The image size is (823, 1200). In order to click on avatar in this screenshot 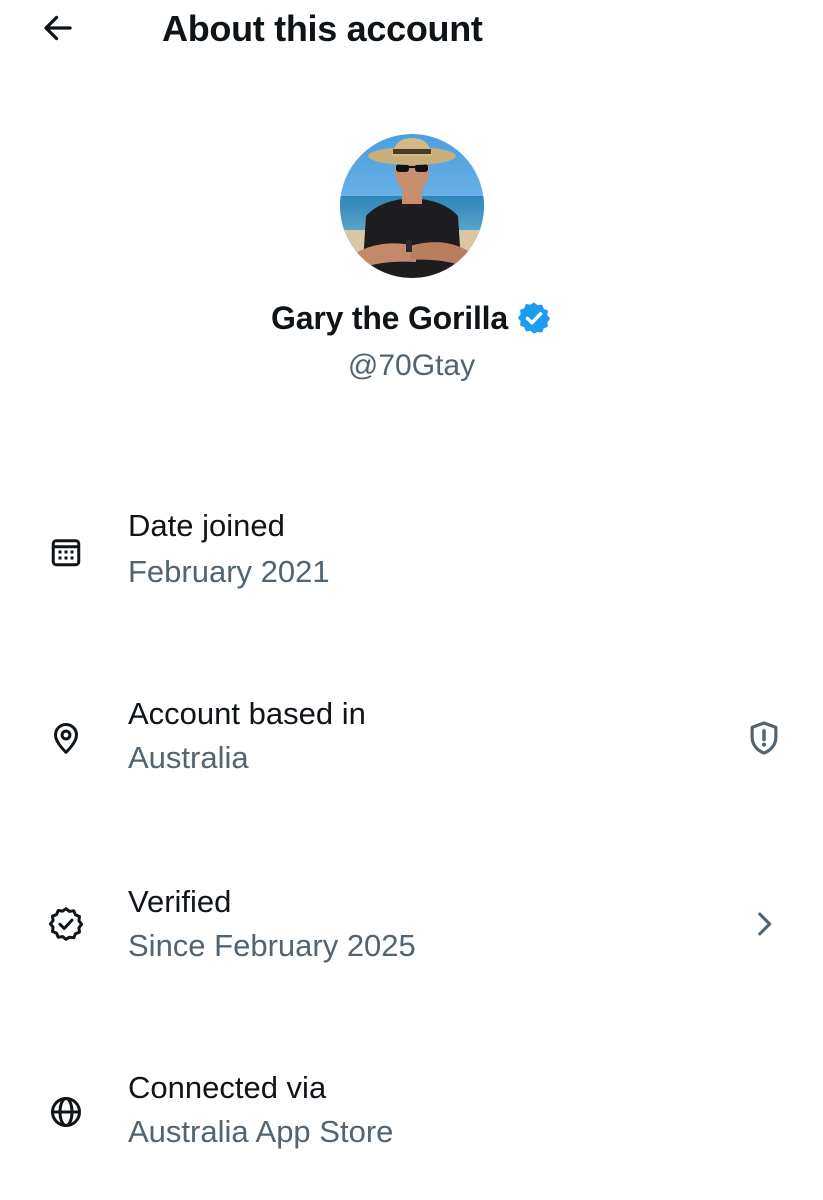, I will do `click(412, 206)`.